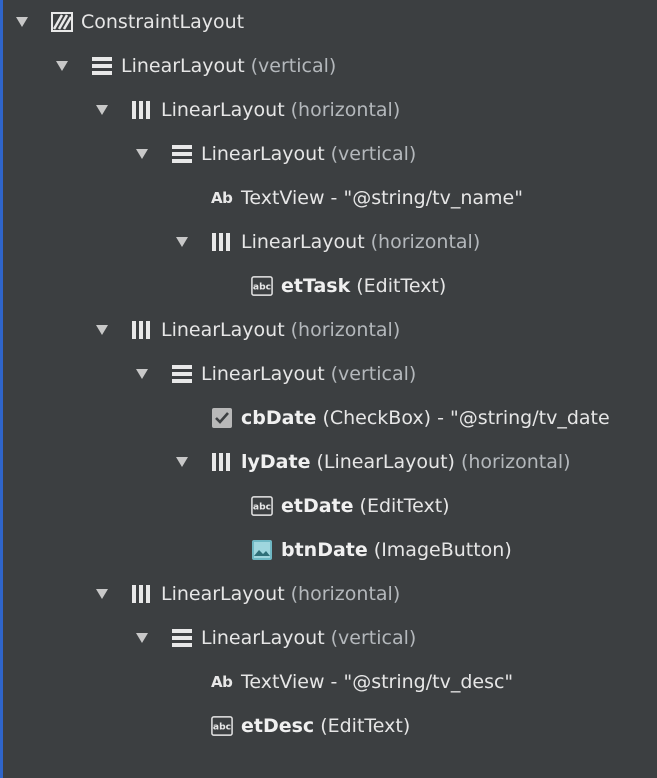 The height and width of the screenshot is (778, 657). Describe the element at coordinates (279, 418) in the screenshot. I see `node-name: cbDate` at that location.